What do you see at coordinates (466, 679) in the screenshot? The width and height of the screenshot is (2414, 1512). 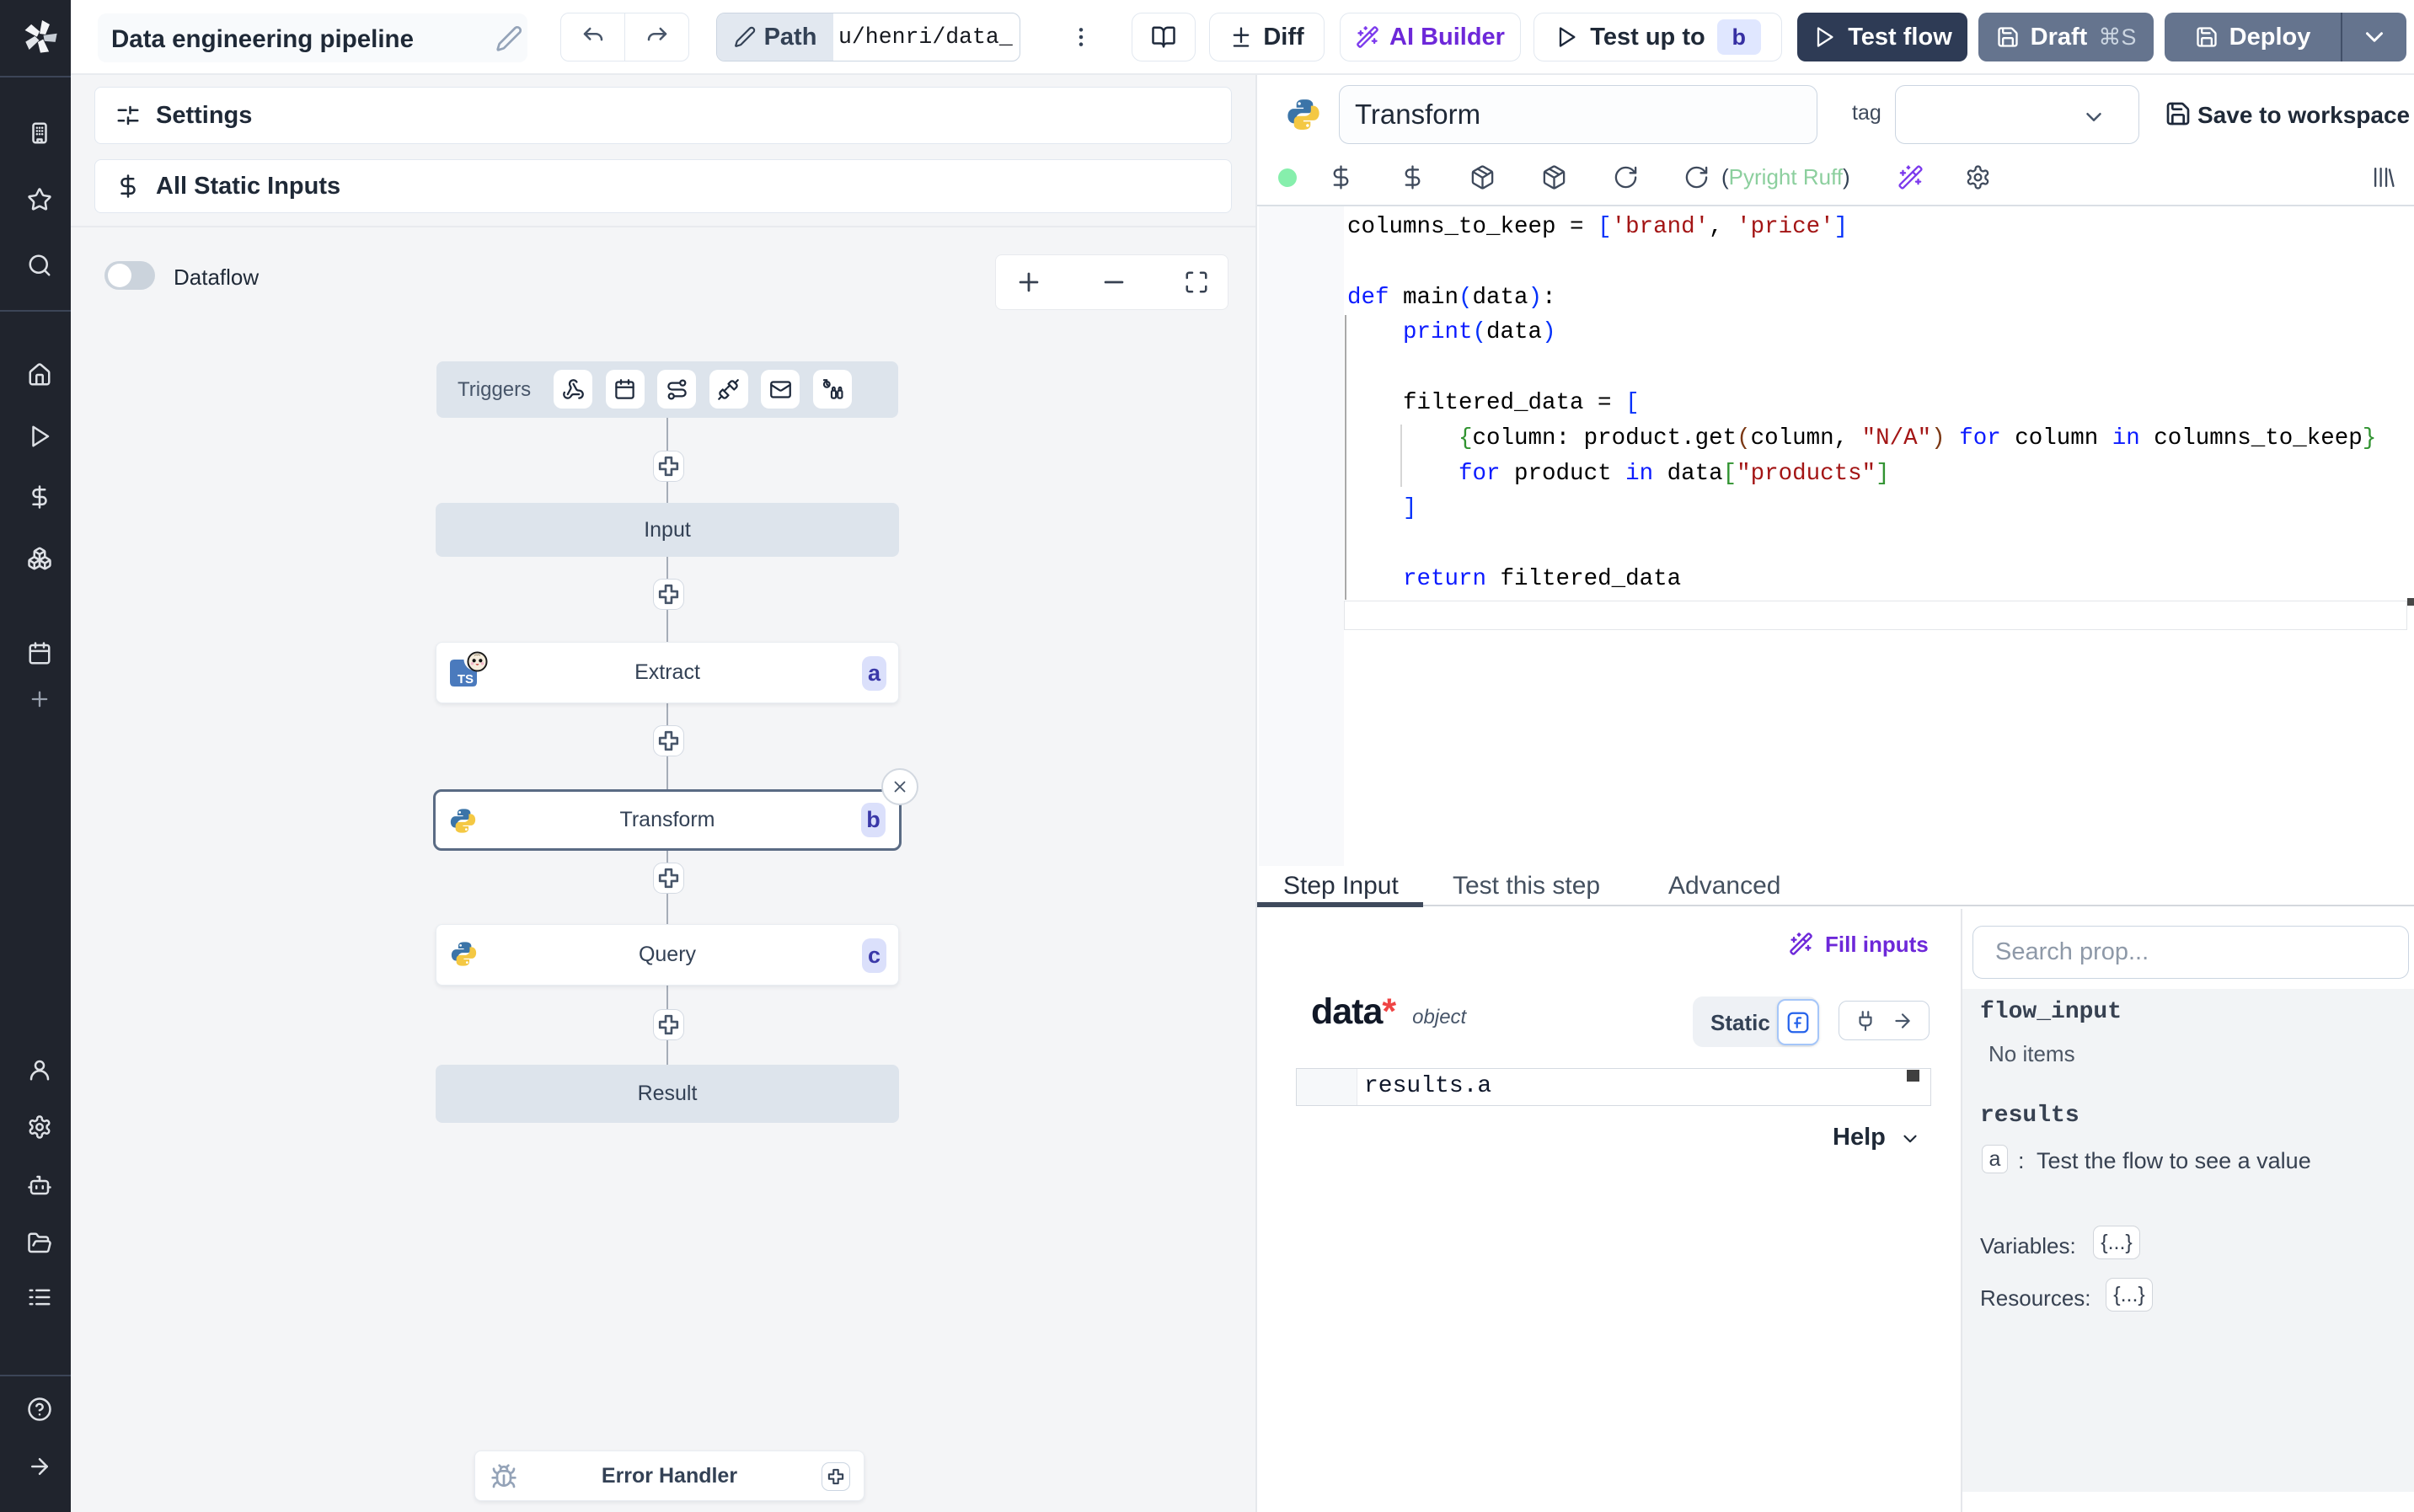 I see `svg-text: TS` at bounding box center [466, 679].